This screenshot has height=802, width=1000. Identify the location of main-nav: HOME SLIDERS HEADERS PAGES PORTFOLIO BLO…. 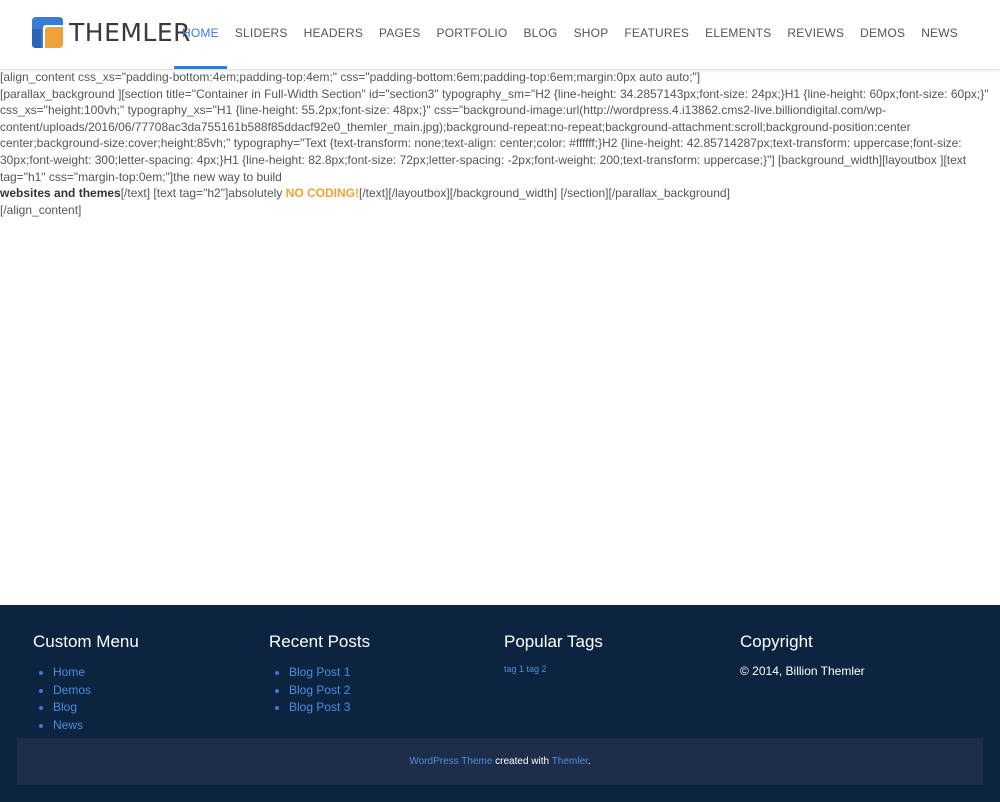
(570, 34).